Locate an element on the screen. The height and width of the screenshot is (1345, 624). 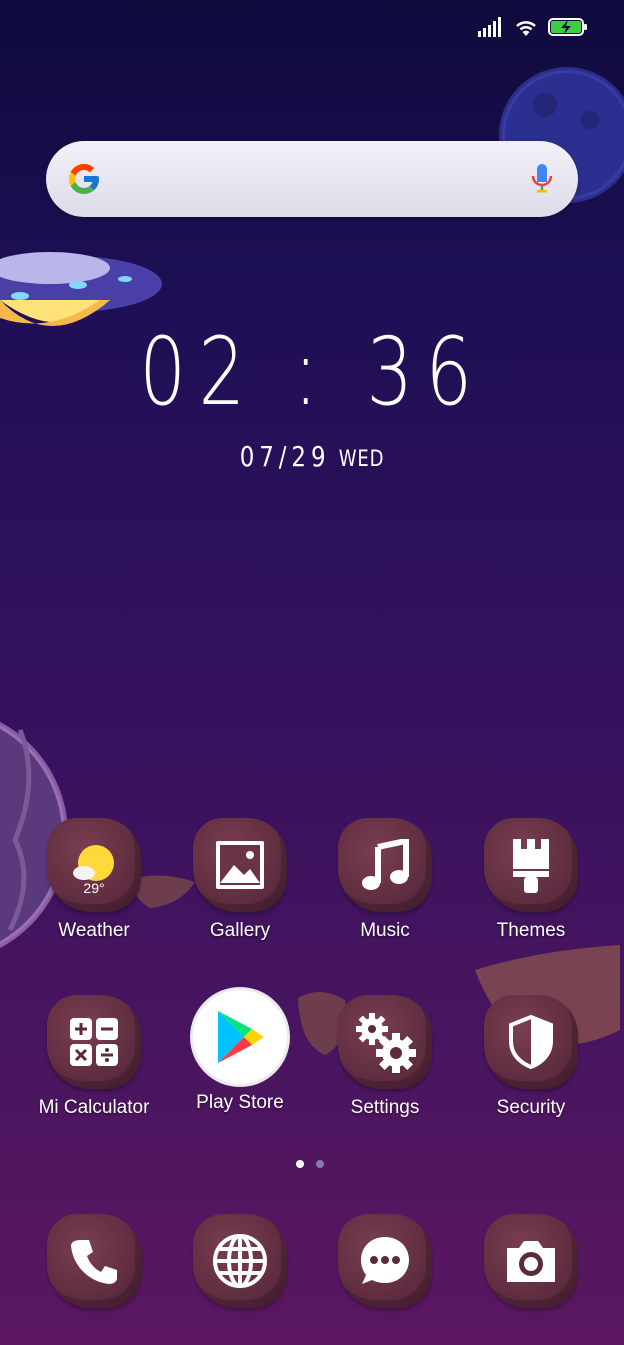
app-gallery: Gallery is located at coordinates (240, 880).